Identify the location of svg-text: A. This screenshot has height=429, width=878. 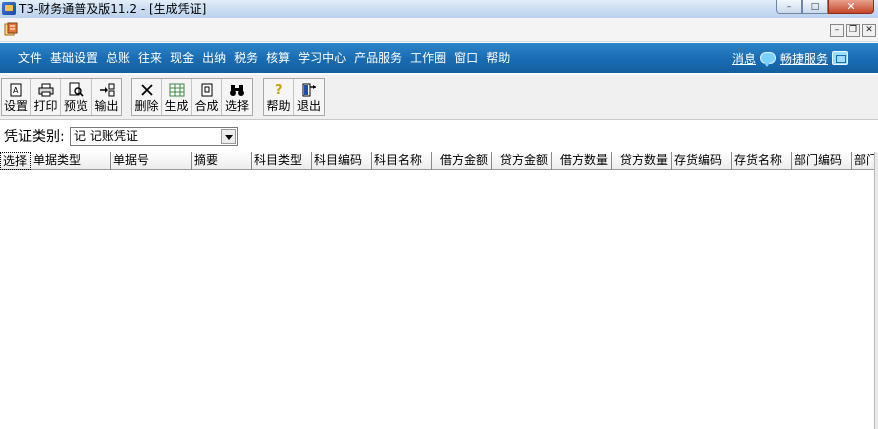
(16, 90).